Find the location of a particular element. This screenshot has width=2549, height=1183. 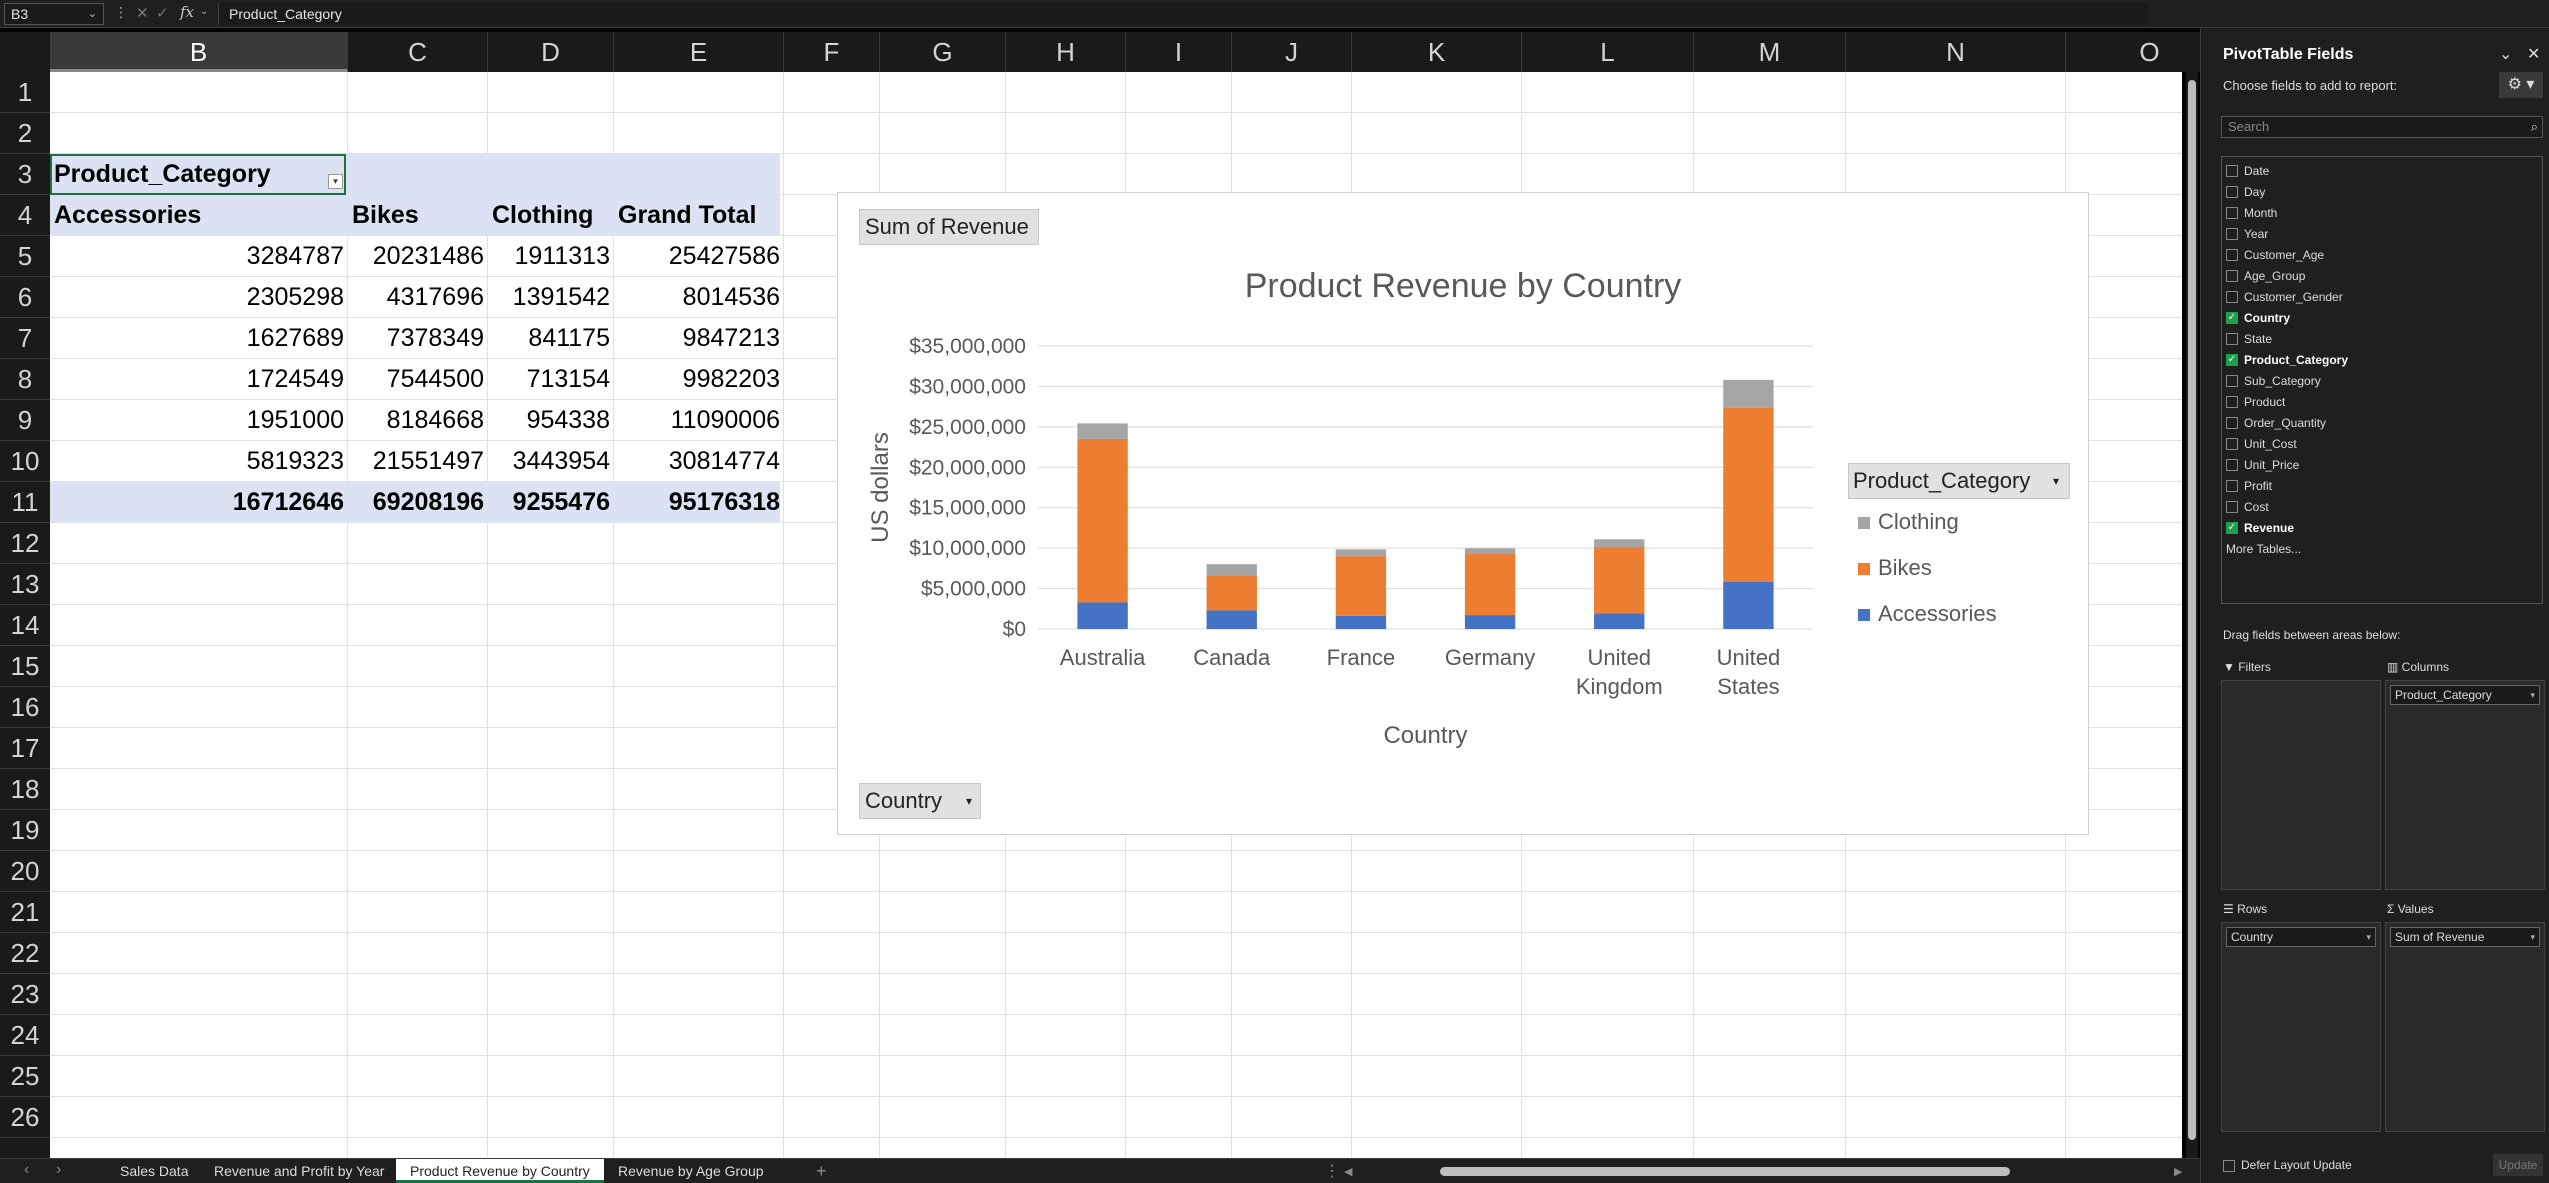

check-icon: ✓ is located at coordinates (162, 13).